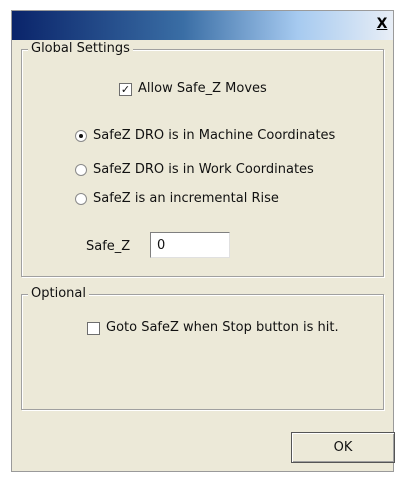 This screenshot has width=404, height=477. I want to click on radio-incremental-rise: SafeZ is an incremental Rise, so click(177, 199).